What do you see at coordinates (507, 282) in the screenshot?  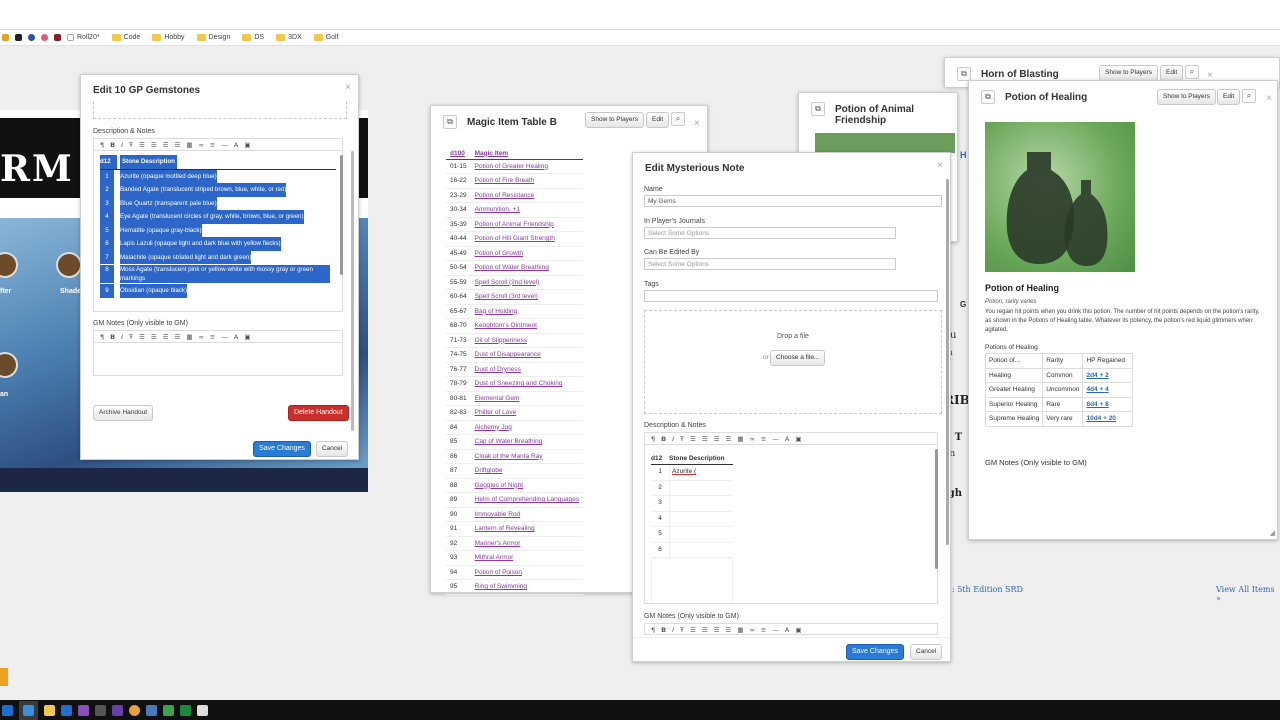 I see `magic-item-link: Spell Scroll (2nd level)` at bounding box center [507, 282].